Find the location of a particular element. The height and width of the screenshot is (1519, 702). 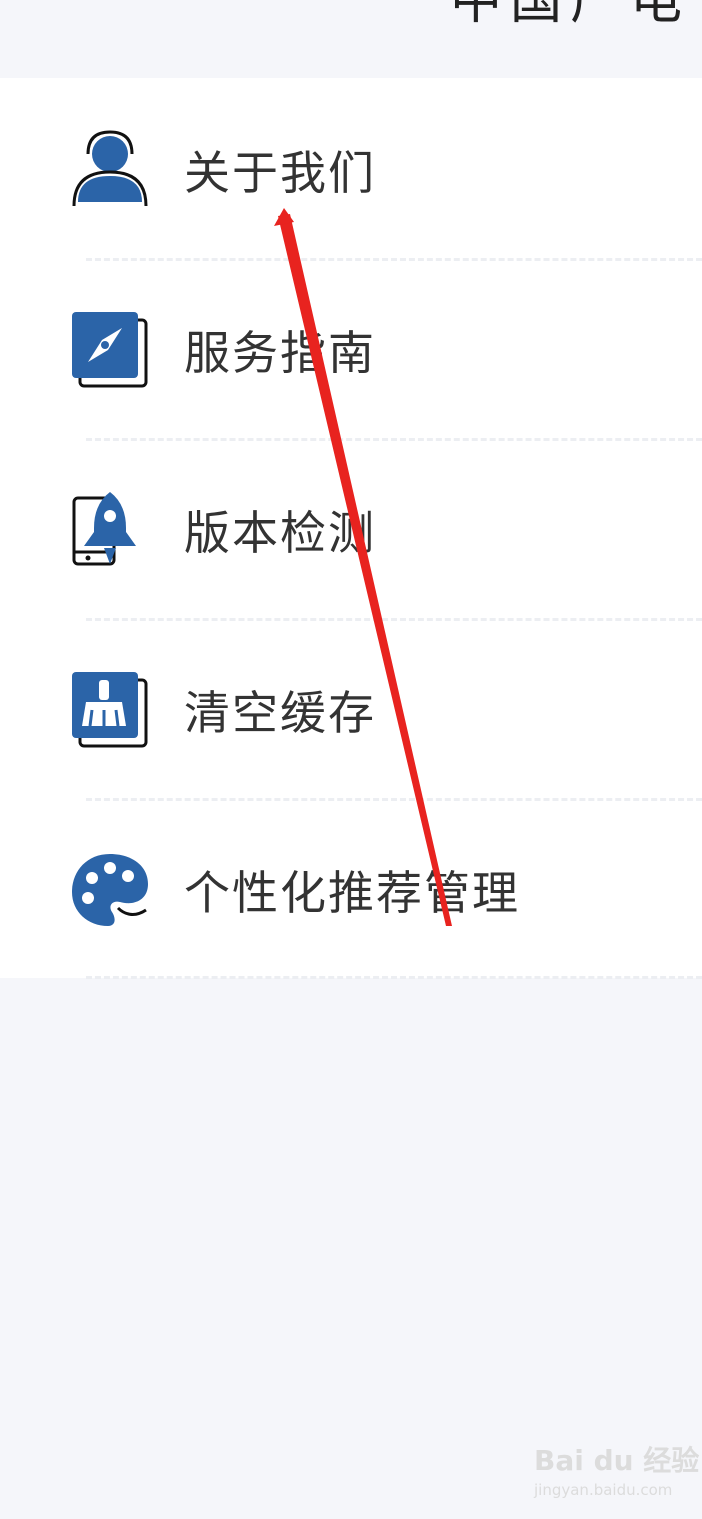

baidu-jingyan-watermark: Bai du 经验 jingyan.baidu.com is located at coordinates (616, 1466).